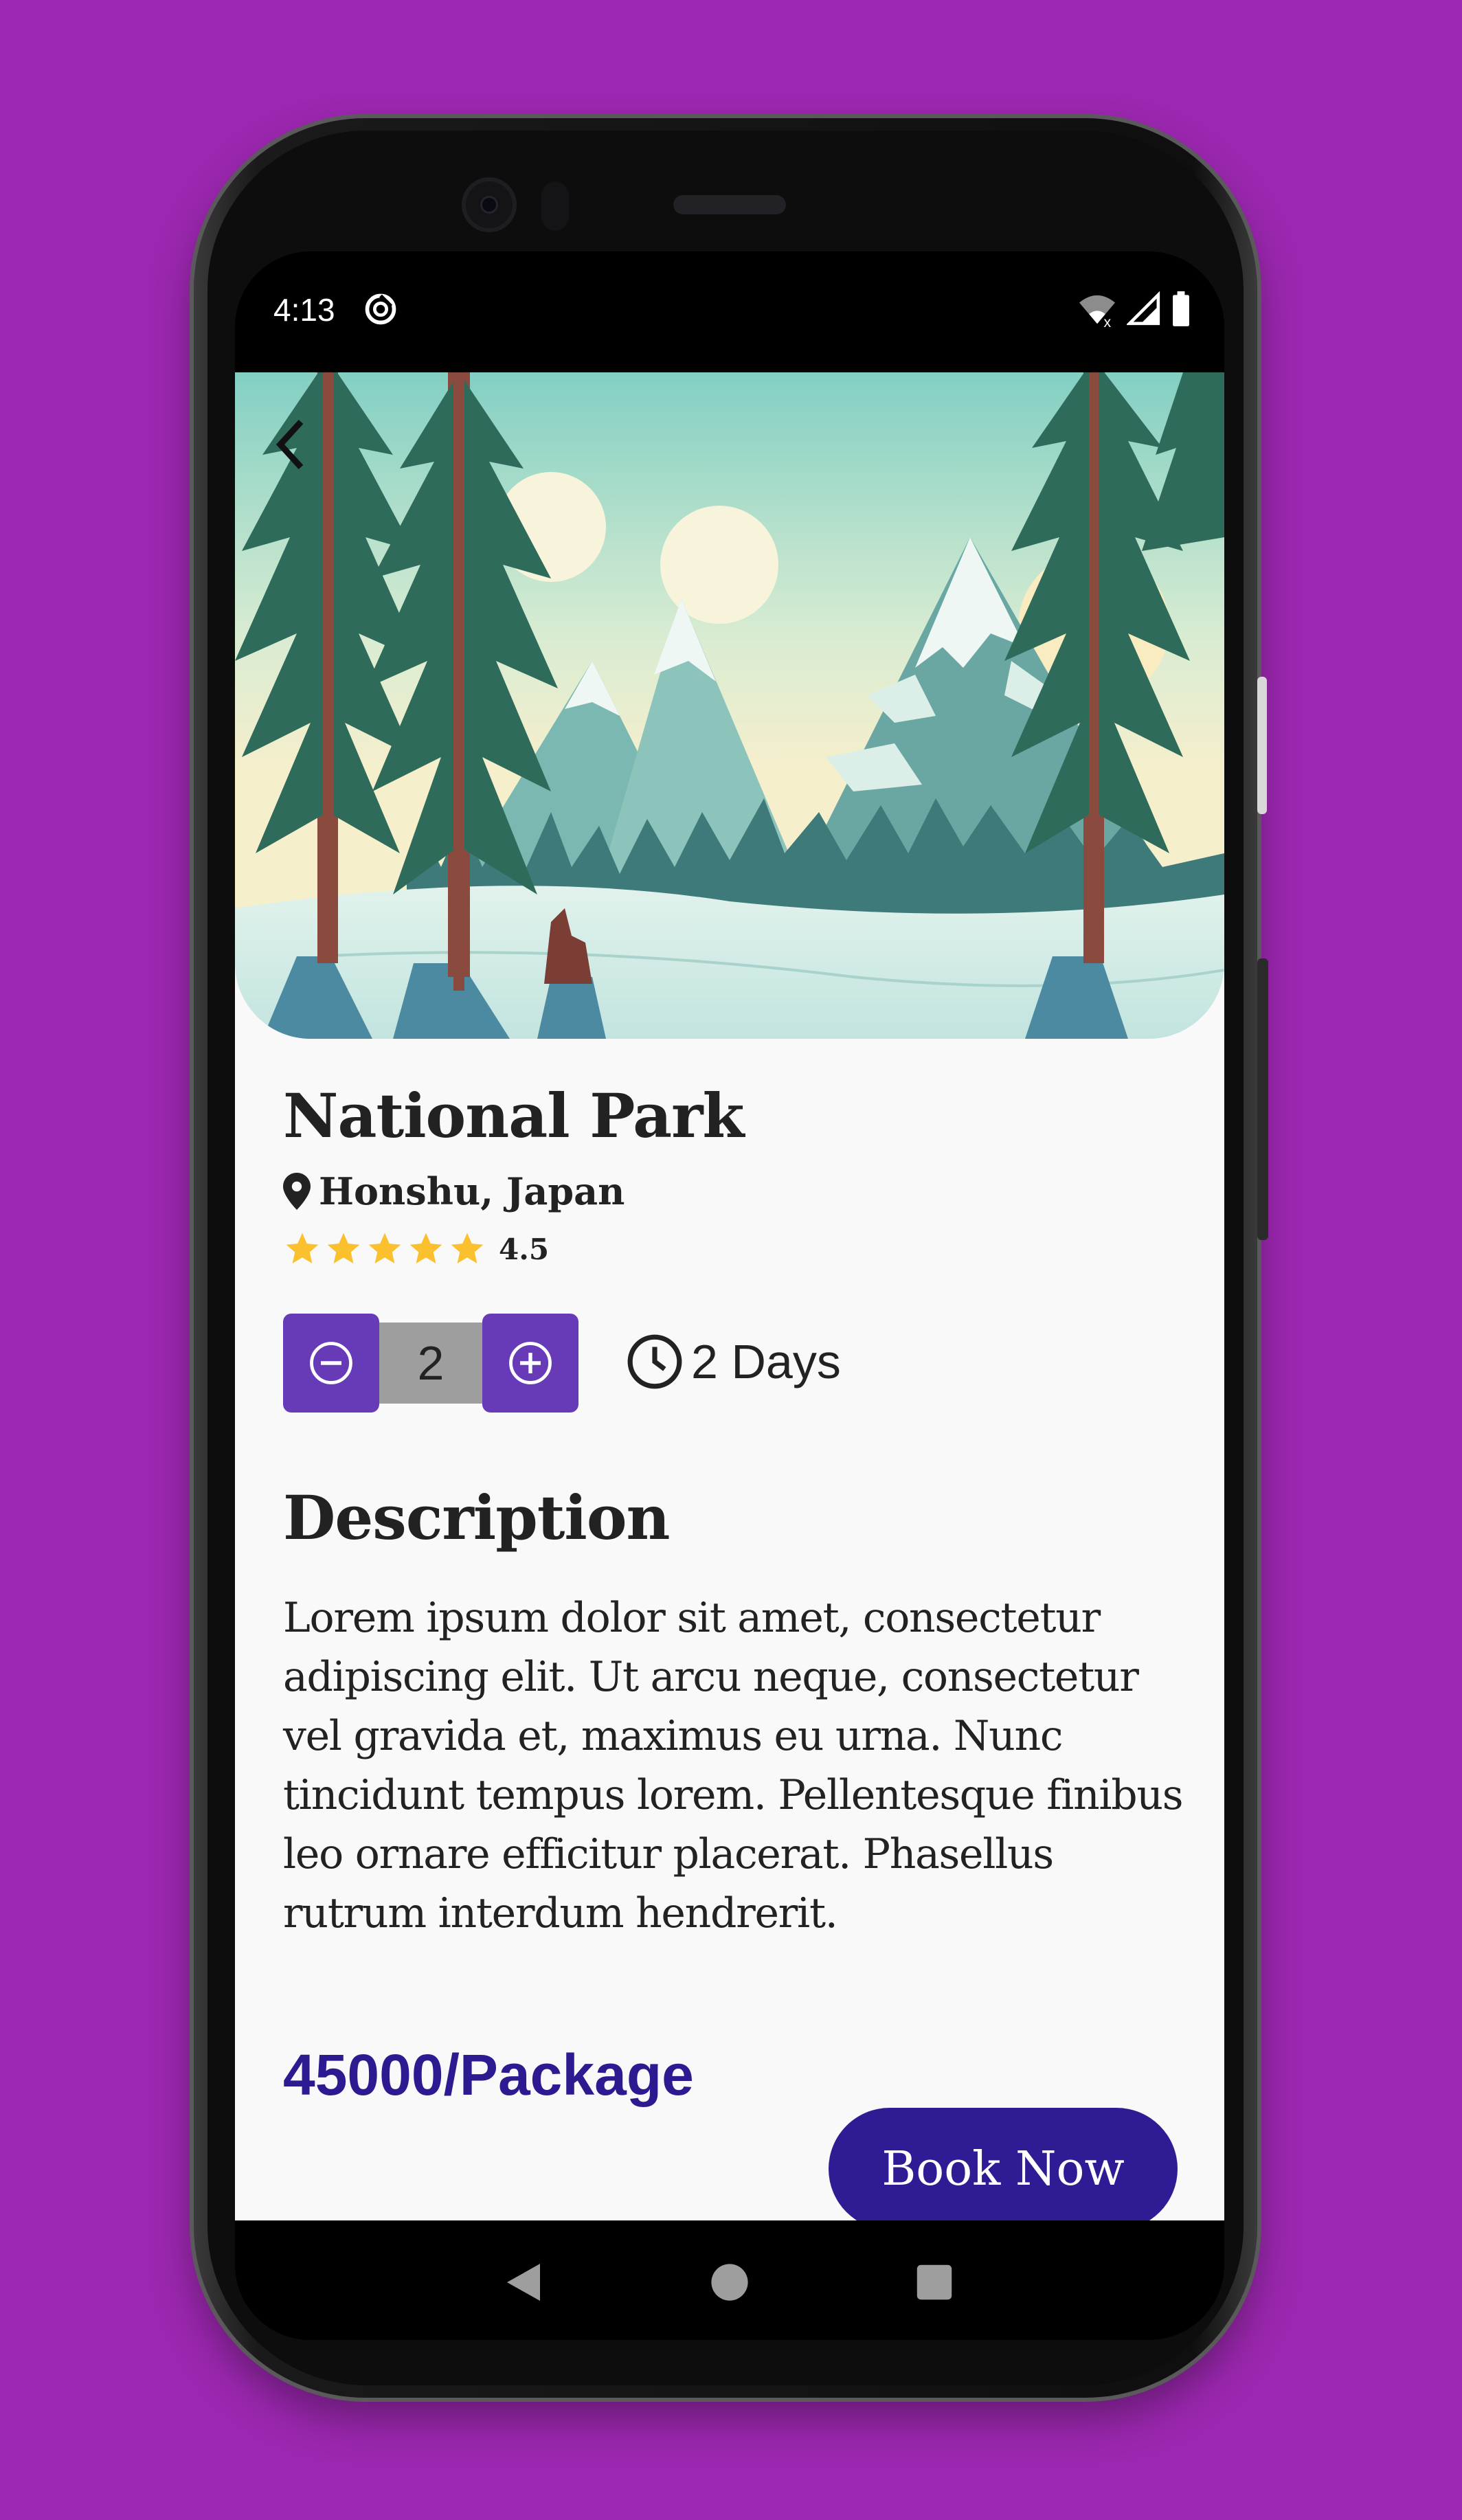 Image resolution: width=1462 pixels, height=2520 pixels. I want to click on quantity-stepper: 2, so click(430, 1363).